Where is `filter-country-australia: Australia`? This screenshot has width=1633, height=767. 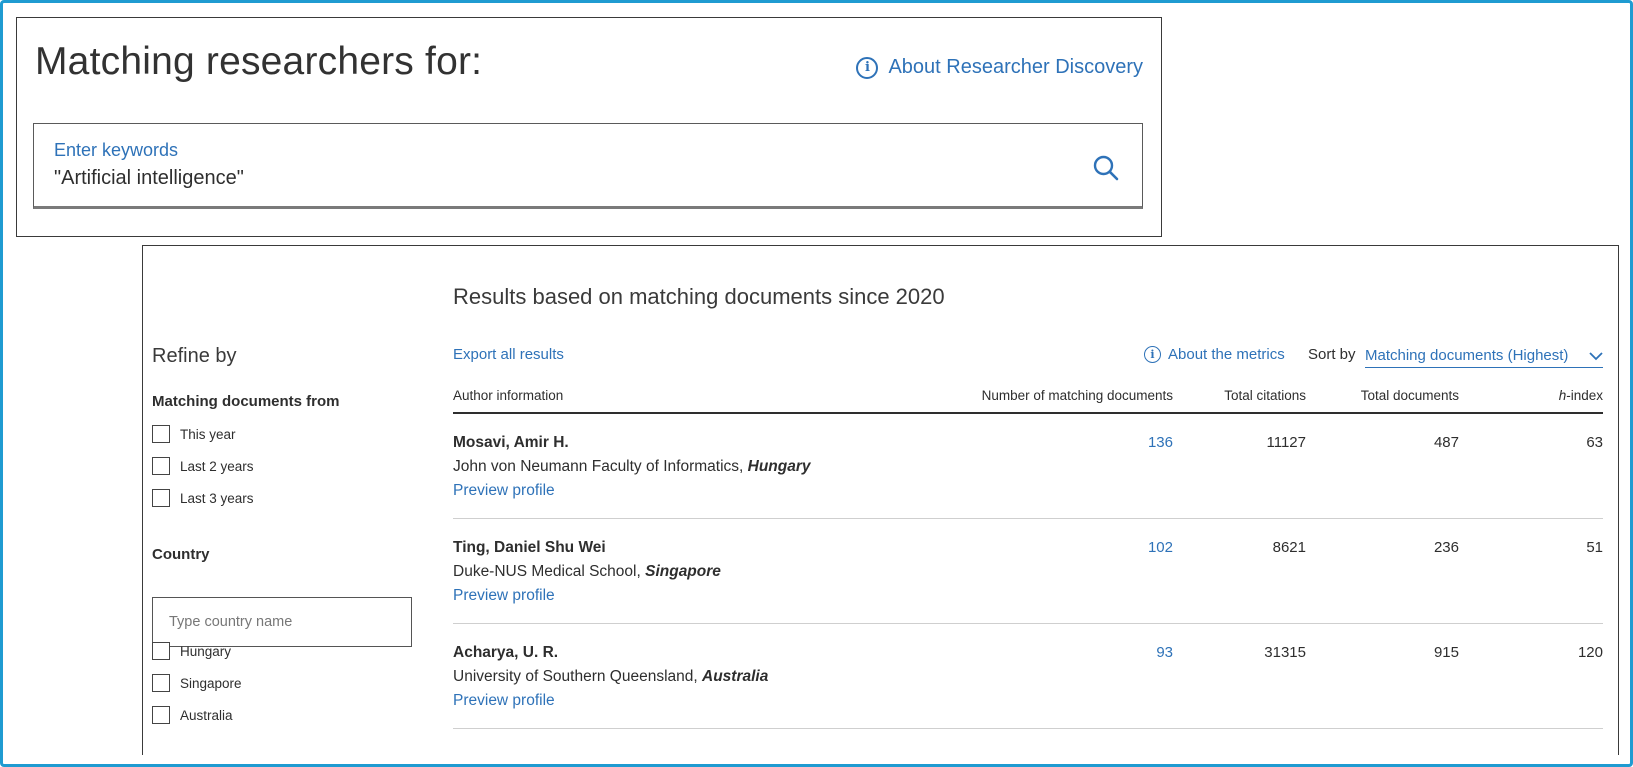
filter-country-australia: Australia is located at coordinates (192, 715).